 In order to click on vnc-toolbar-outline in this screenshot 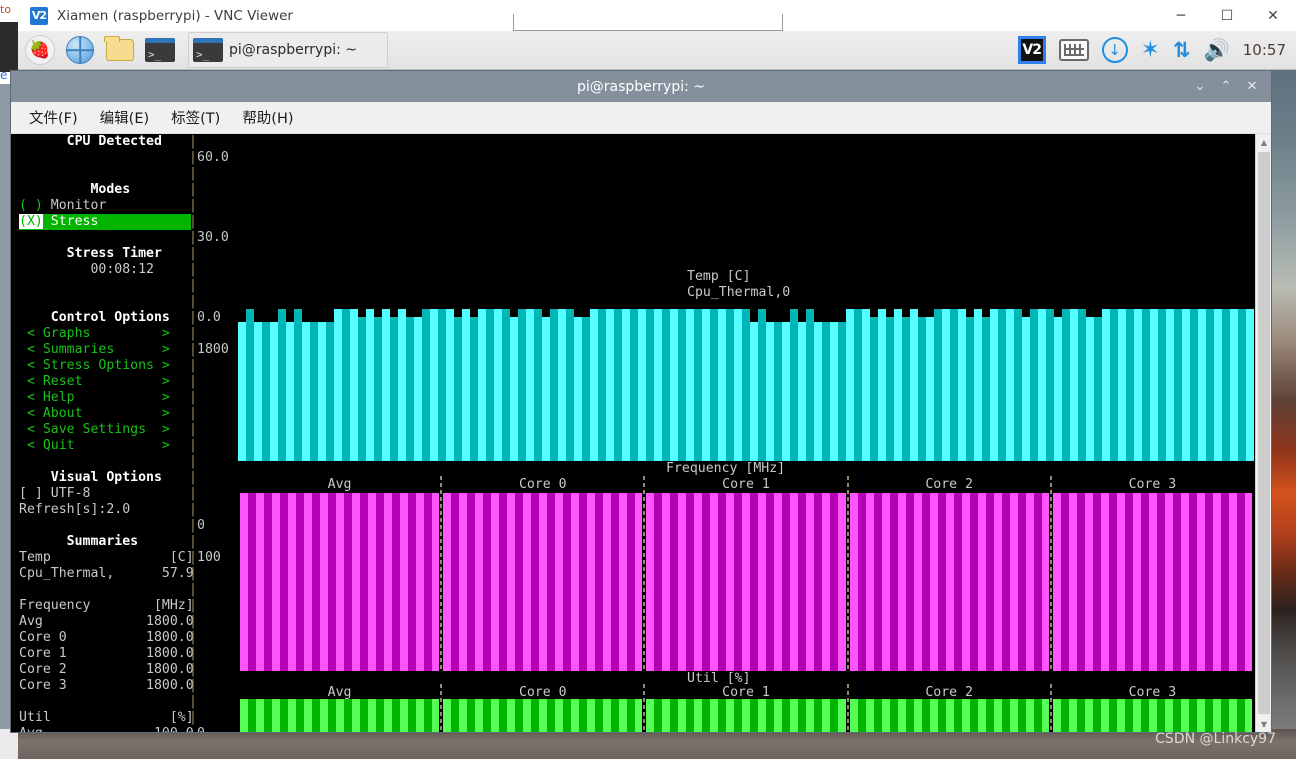, I will do `click(648, 22)`.